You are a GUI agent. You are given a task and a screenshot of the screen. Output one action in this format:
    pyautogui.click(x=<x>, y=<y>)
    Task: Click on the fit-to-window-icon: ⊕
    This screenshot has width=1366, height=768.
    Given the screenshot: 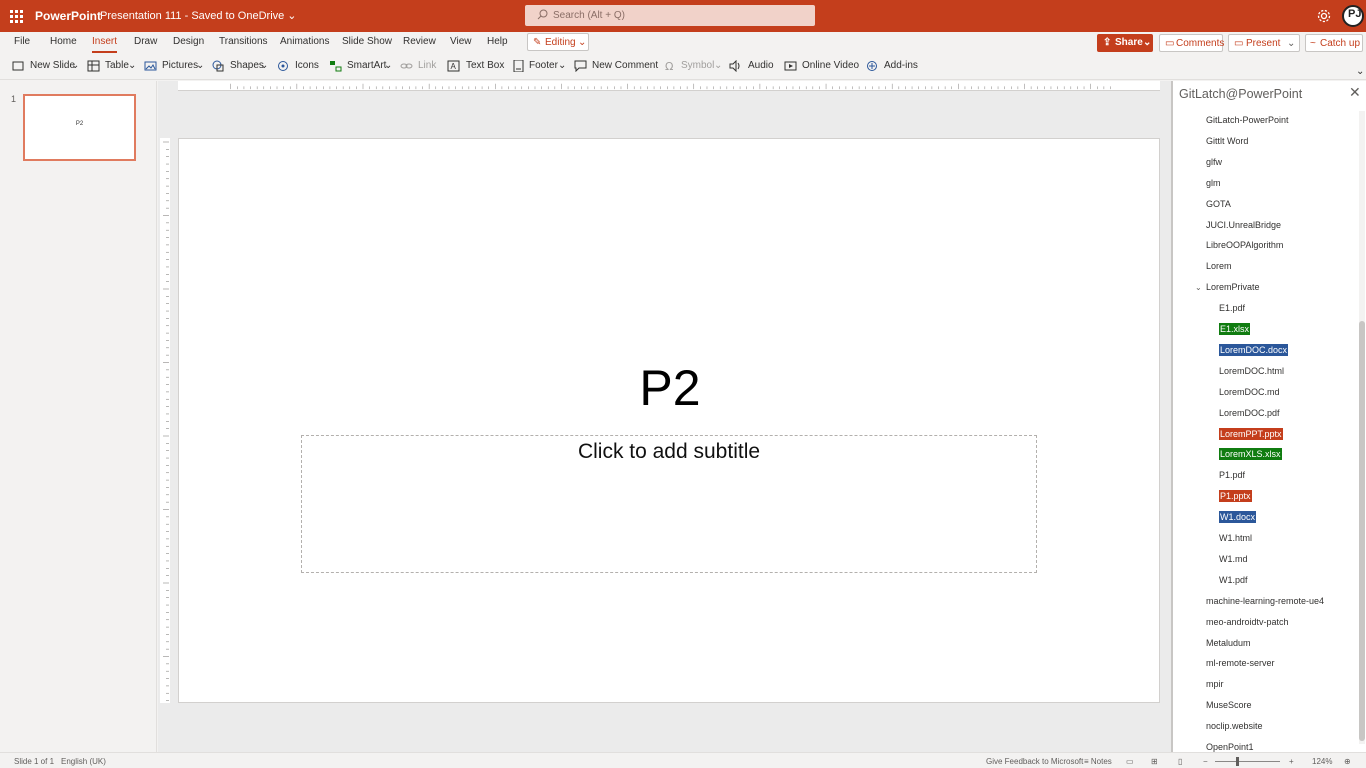 What is the action you would take?
    pyautogui.click(x=1347, y=761)
    